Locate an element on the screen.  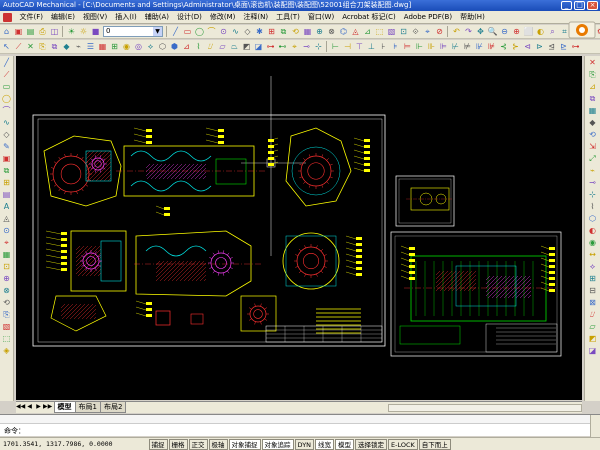
modify-tool-icon-23: ⊷ is located at coordinates (282, 46).